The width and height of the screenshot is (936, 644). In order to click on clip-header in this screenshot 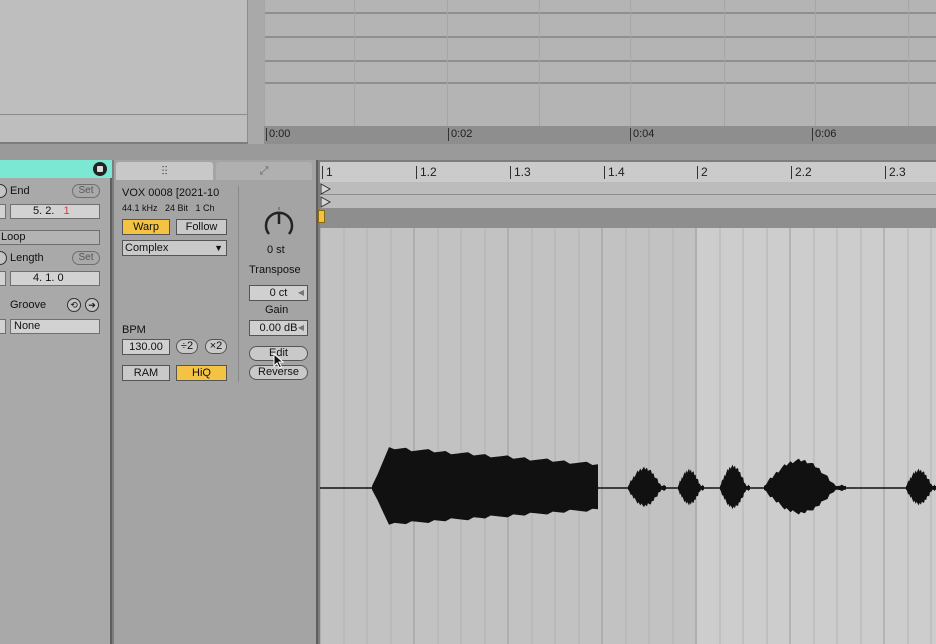, I will do `click(56, 169)`.